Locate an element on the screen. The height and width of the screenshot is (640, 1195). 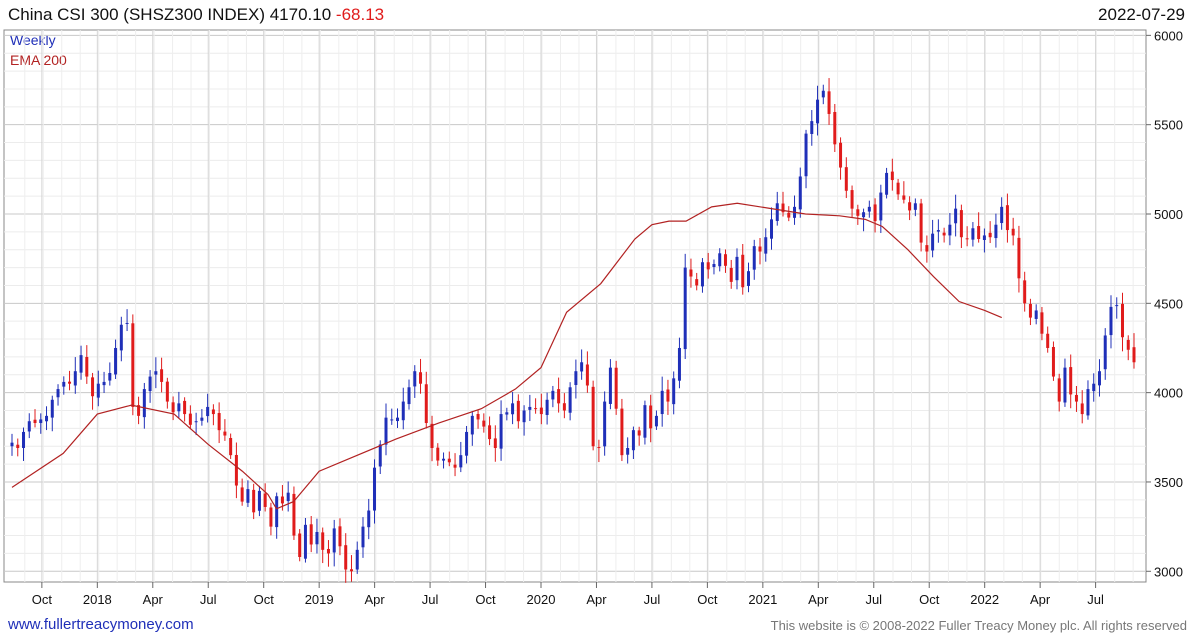
site-link: www.fullertreacymoney.com is located at coordinates (101, 624).